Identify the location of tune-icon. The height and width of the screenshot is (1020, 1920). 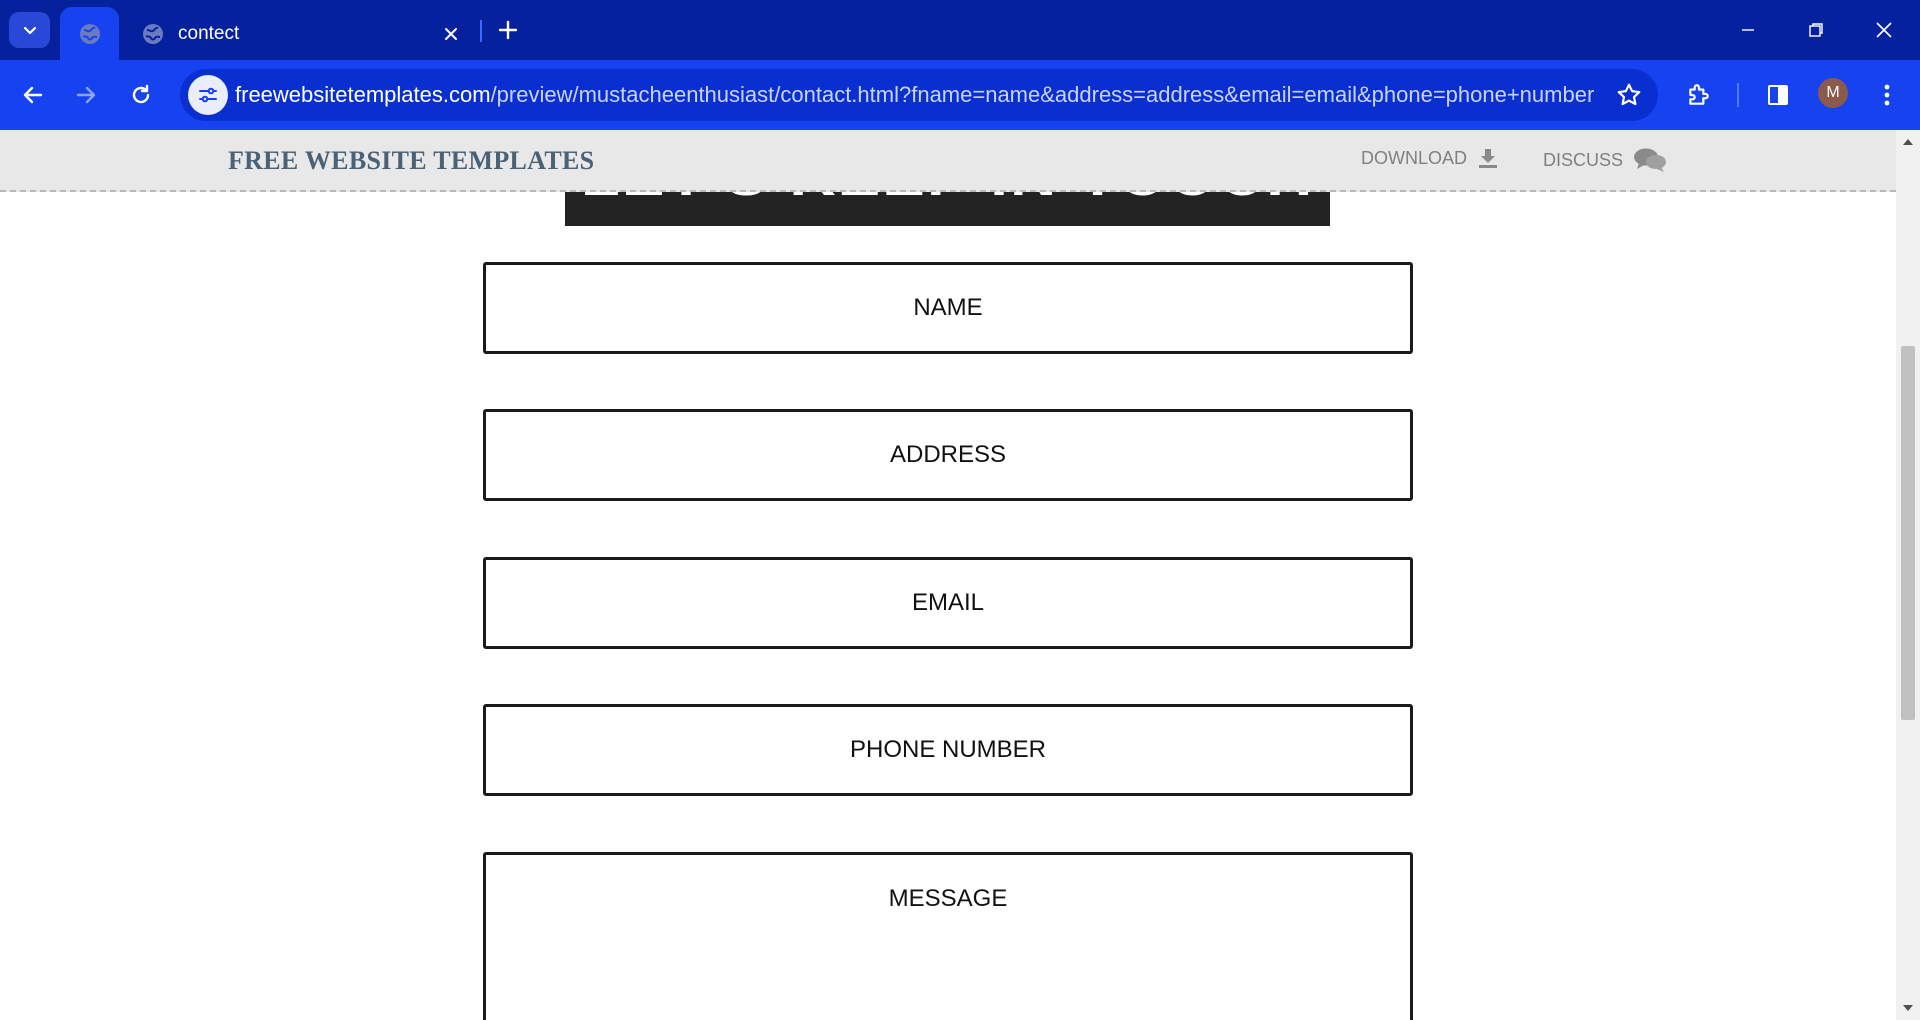
(208, 95).